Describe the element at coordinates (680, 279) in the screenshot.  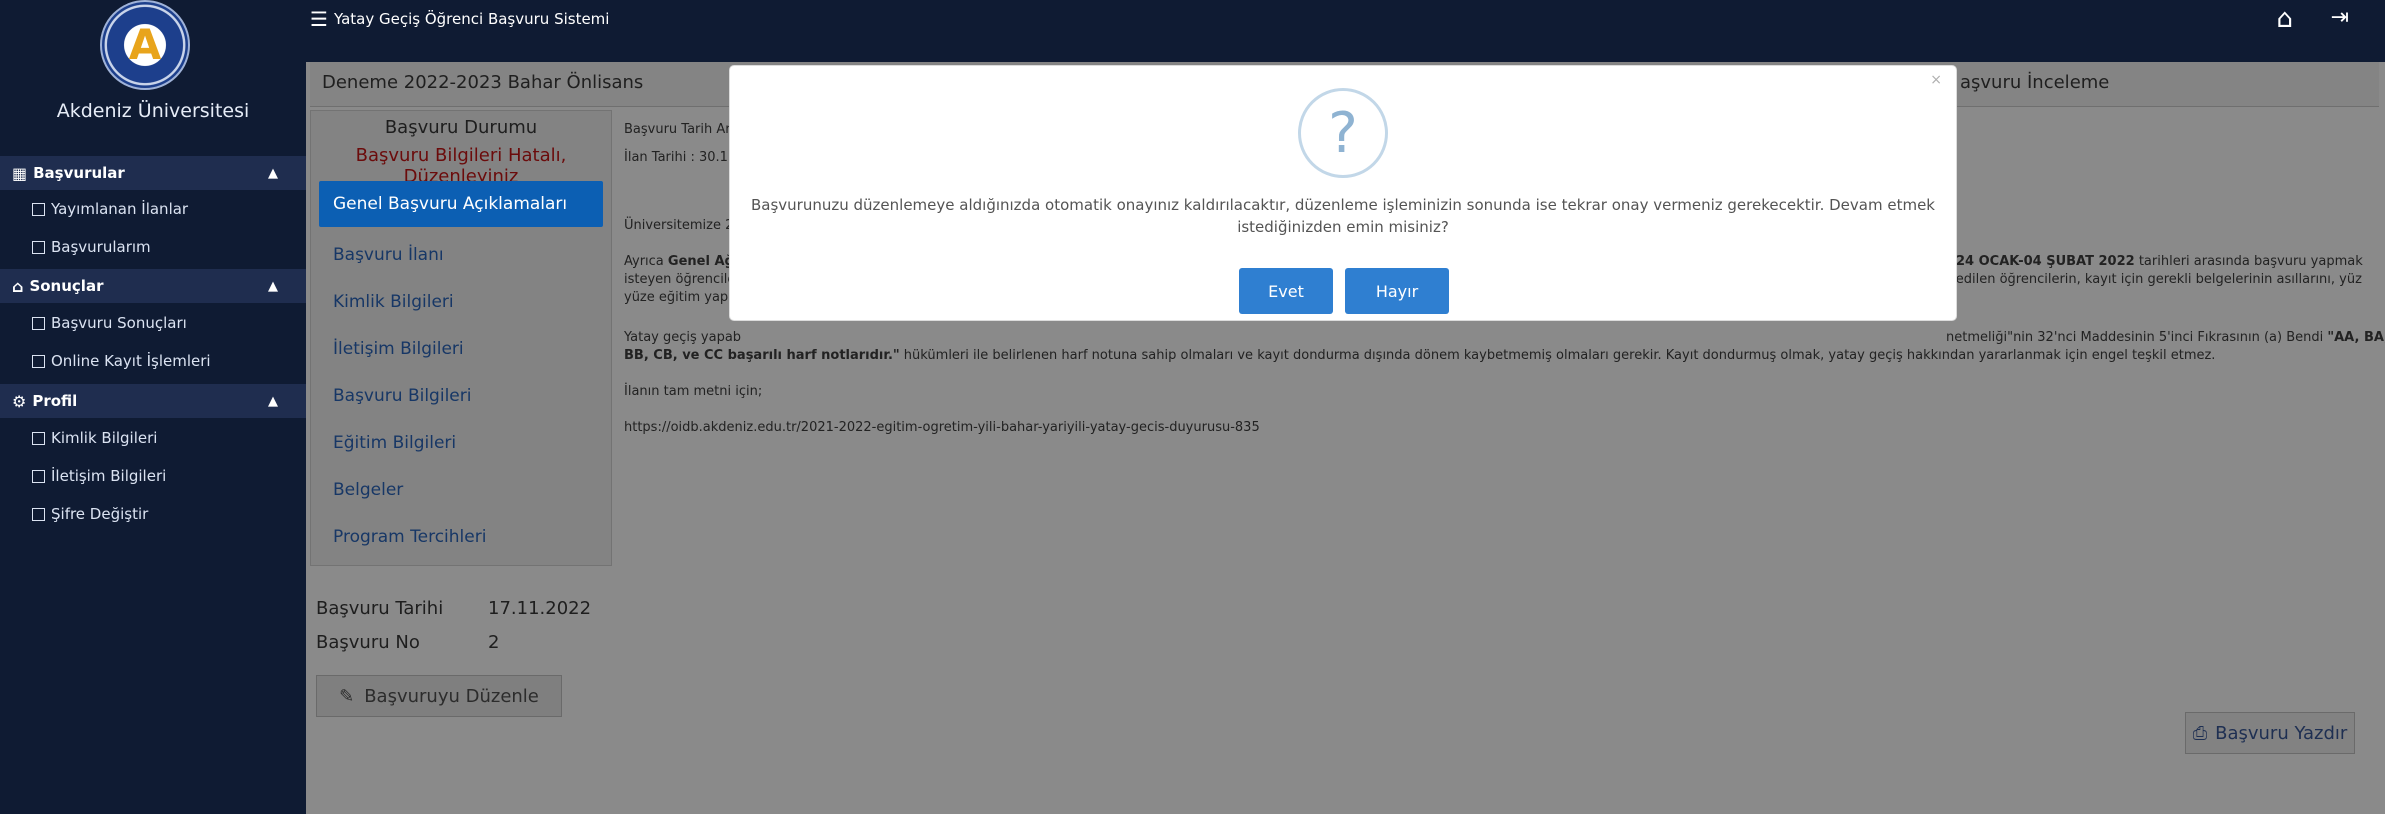
I see `content-line: isteyen öğrencile` at that location.